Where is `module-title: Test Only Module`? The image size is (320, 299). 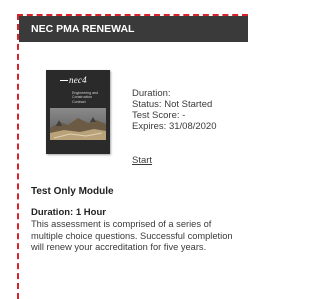
module-title: Test Only Module is located at coordinates (72, 191).